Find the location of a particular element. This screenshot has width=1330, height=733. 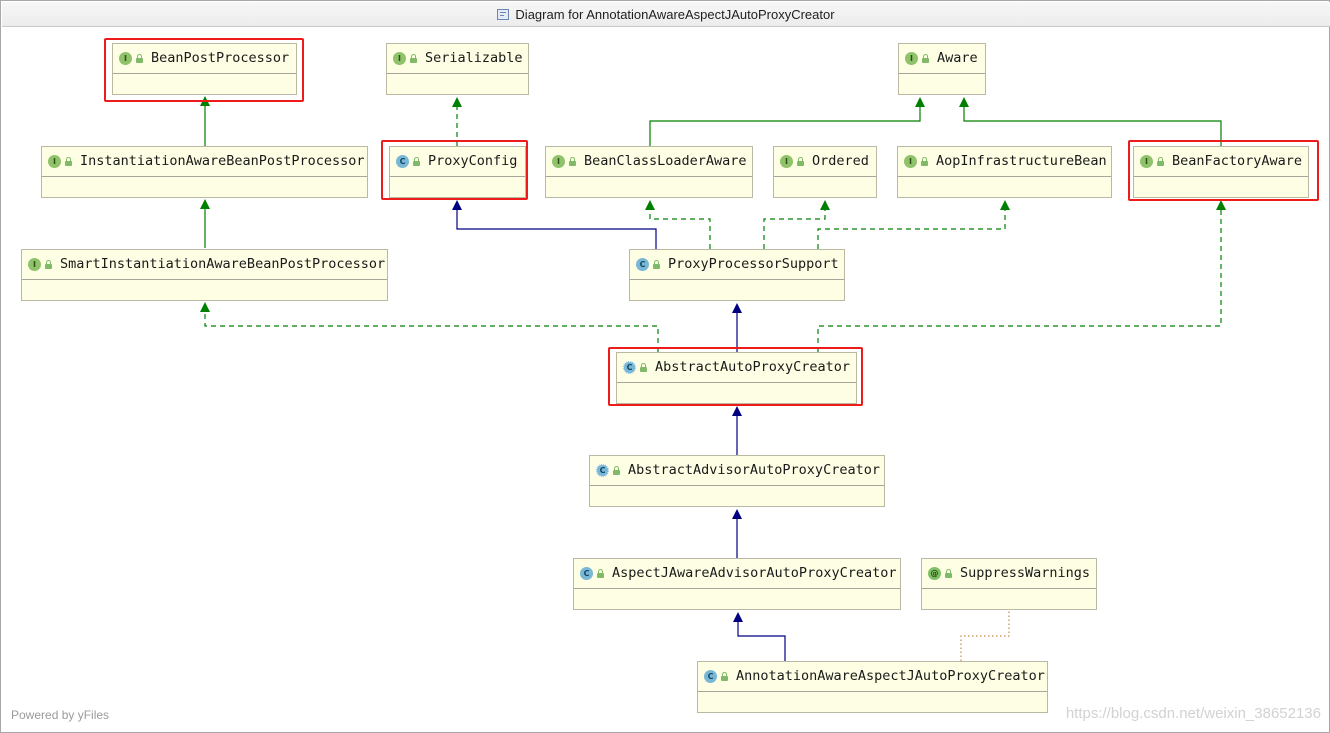

edge-aapc-to-bfa is located at coordinates (1021, 276).